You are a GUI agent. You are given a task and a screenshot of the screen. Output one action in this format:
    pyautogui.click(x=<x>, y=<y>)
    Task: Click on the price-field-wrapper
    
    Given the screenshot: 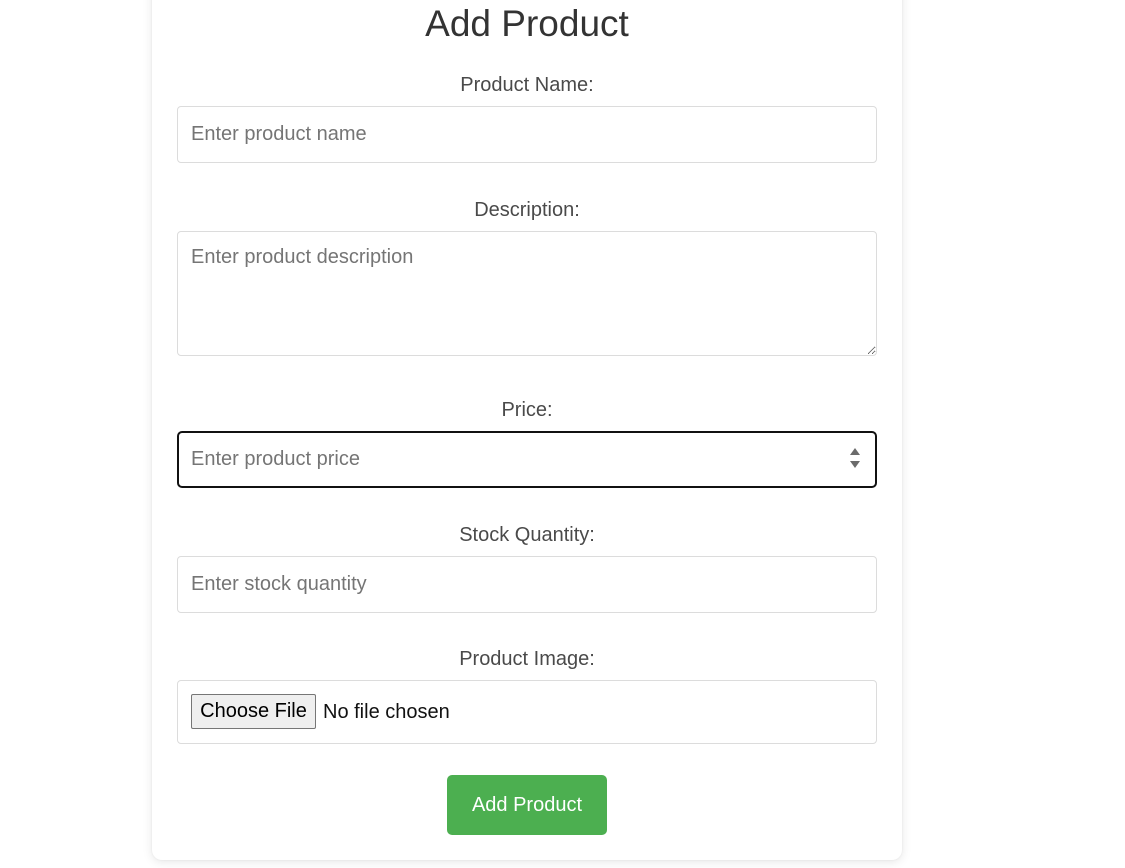 What is the action you would take?
    pyautogui.click(x=527, y=459)
    